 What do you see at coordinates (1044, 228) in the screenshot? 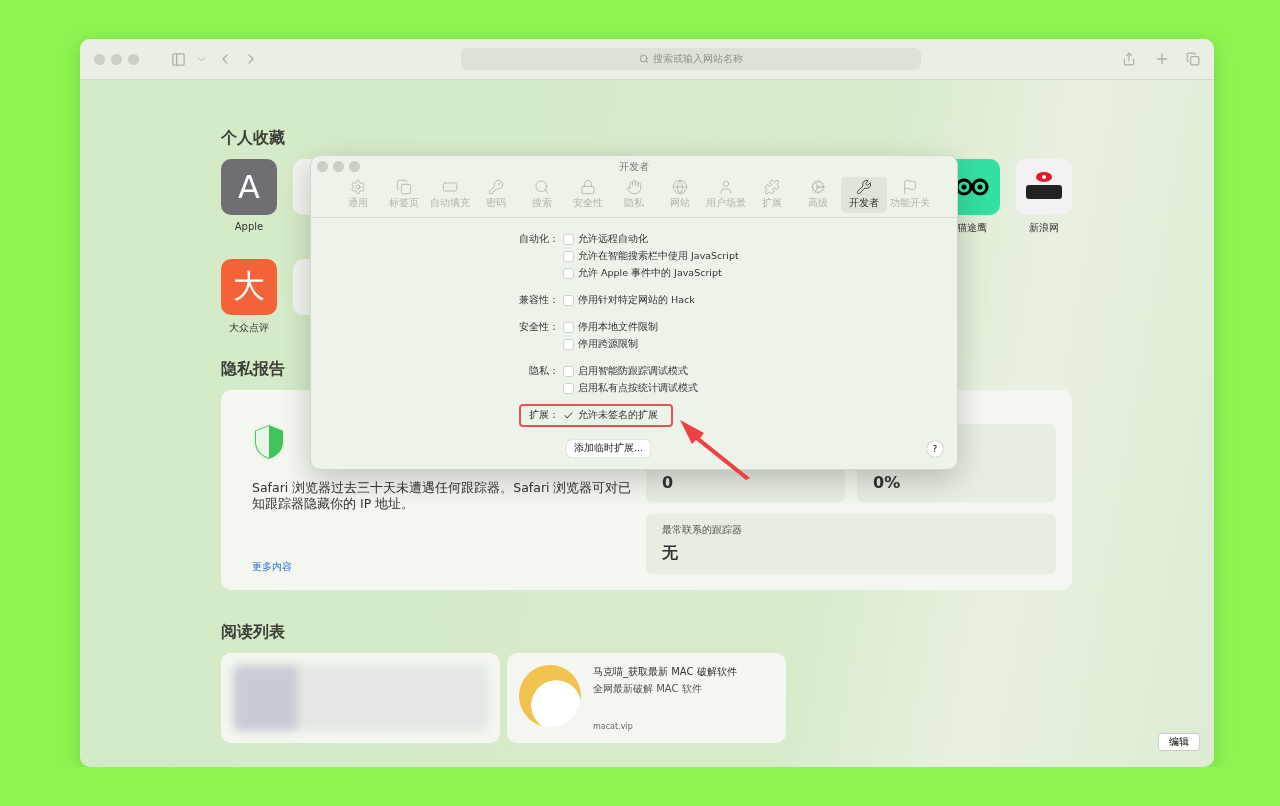
I see `site-label: 新浪网` at bounding box center [1044, 228].